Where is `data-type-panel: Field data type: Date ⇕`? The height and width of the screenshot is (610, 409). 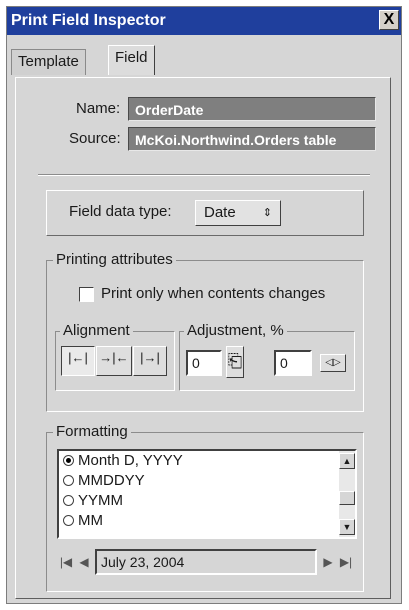 data-type-panel: Field data type: Date ⇕ is located at coordinates (205, 213).